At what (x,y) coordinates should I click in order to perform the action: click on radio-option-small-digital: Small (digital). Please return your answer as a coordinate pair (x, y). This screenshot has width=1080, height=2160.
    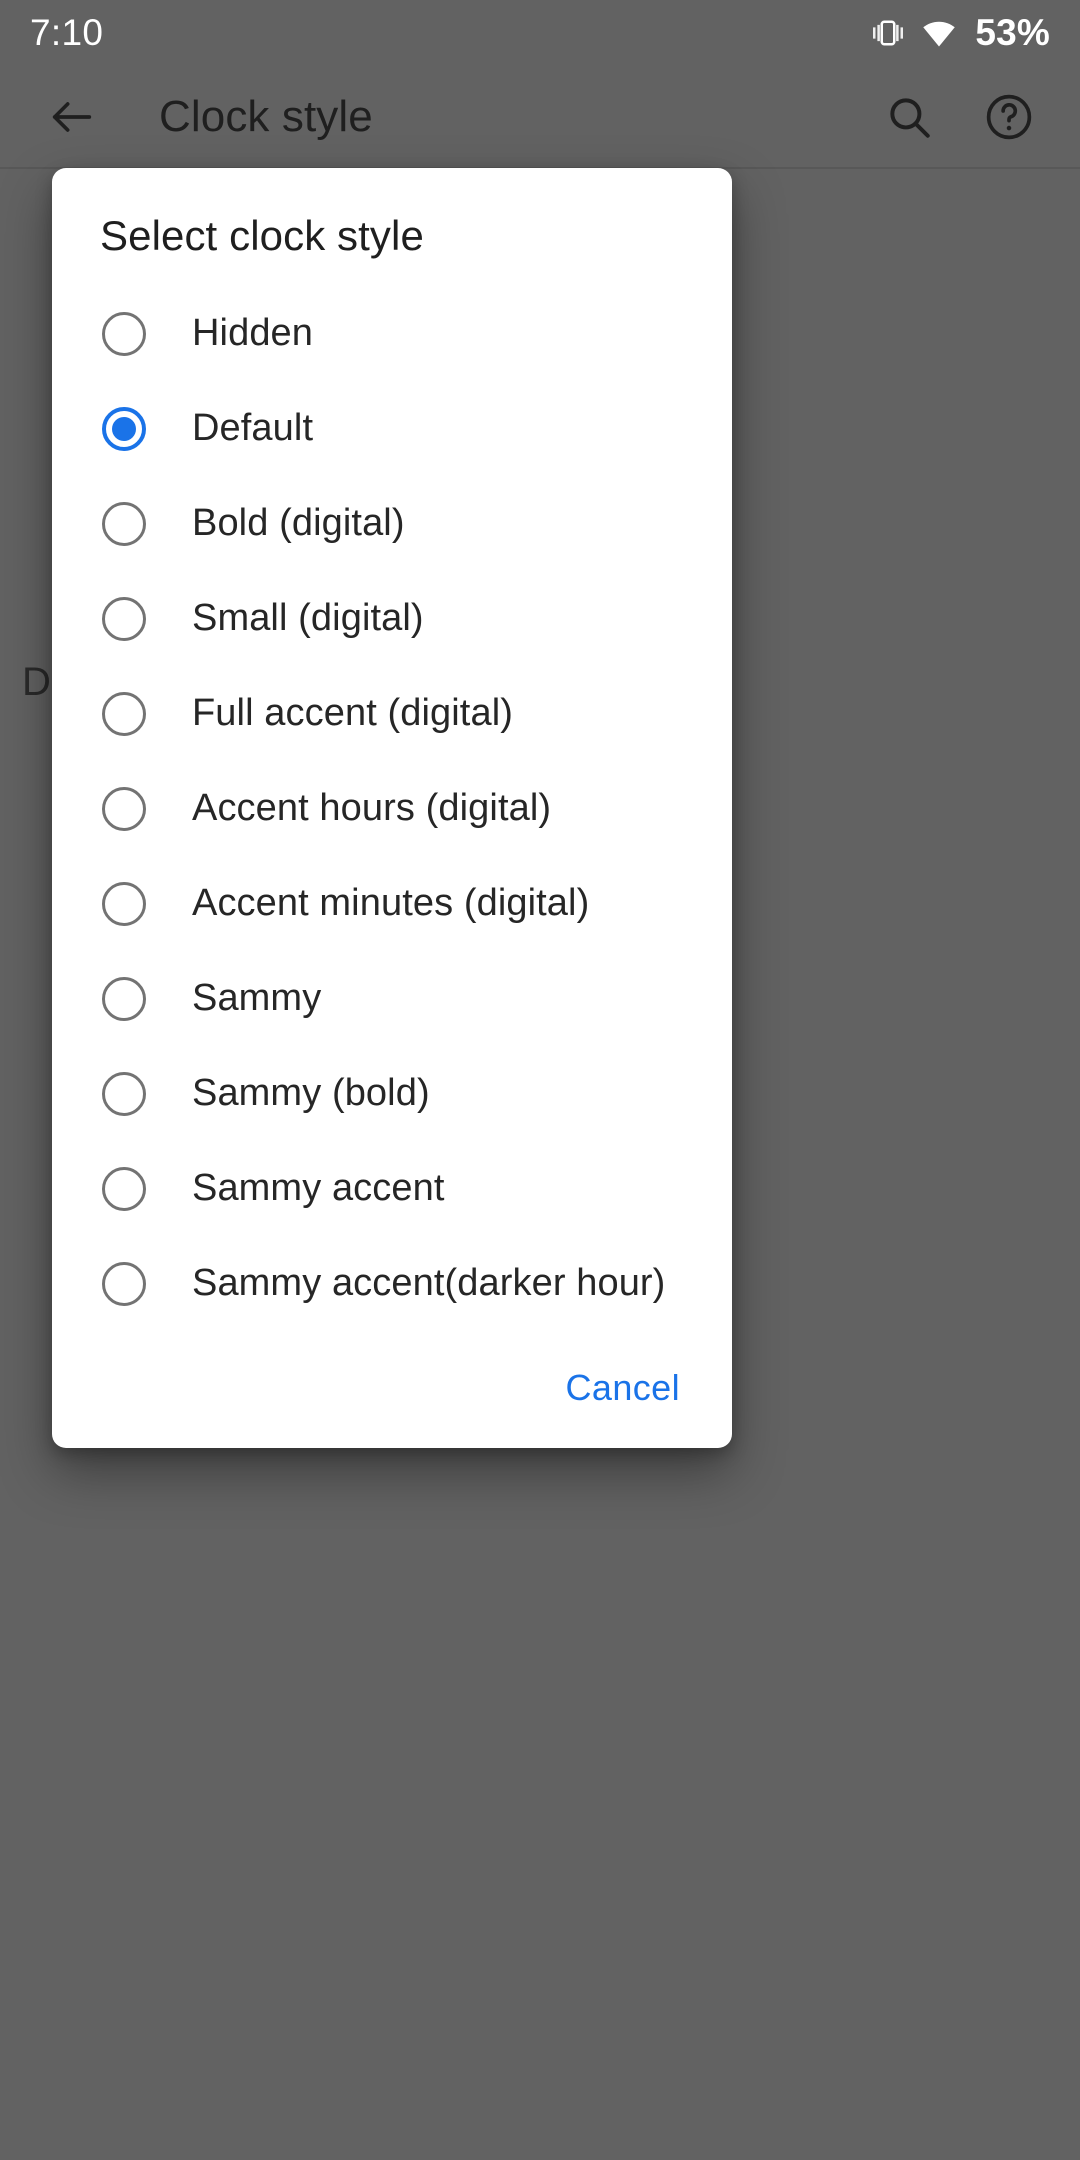
    Looking at the image, I should click on (392, 618).